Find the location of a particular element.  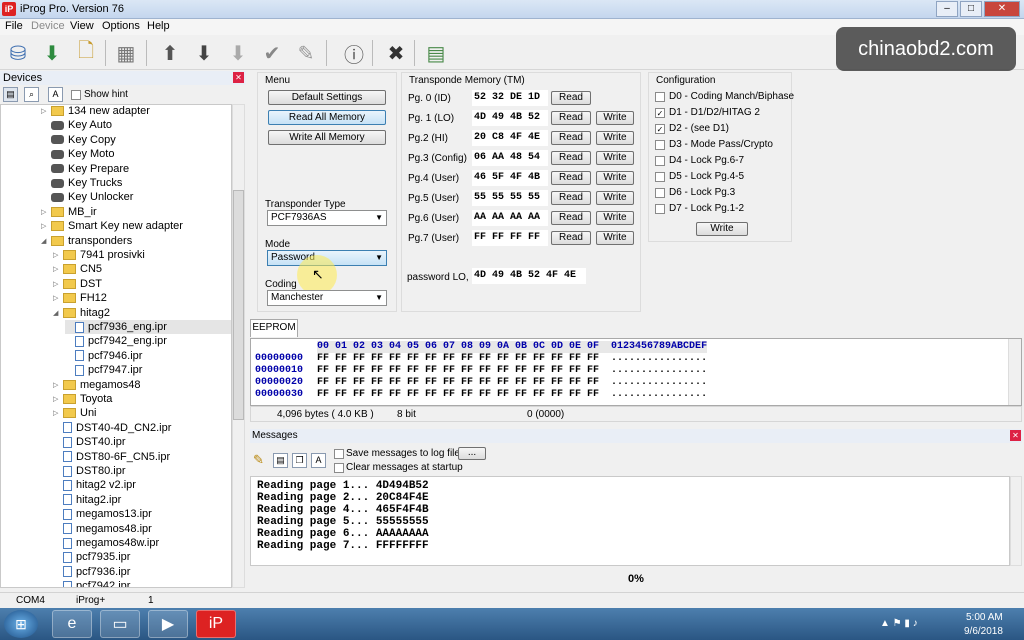

transponder-type-select: PCF7936AS ▼ is located at coordinates (327, 218).